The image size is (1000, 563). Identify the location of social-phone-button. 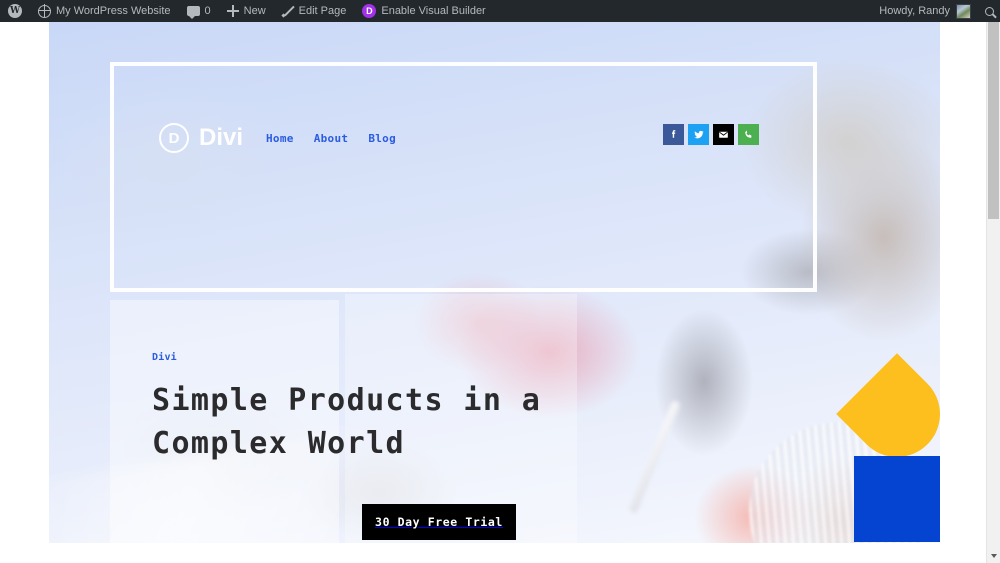
(748, 134).